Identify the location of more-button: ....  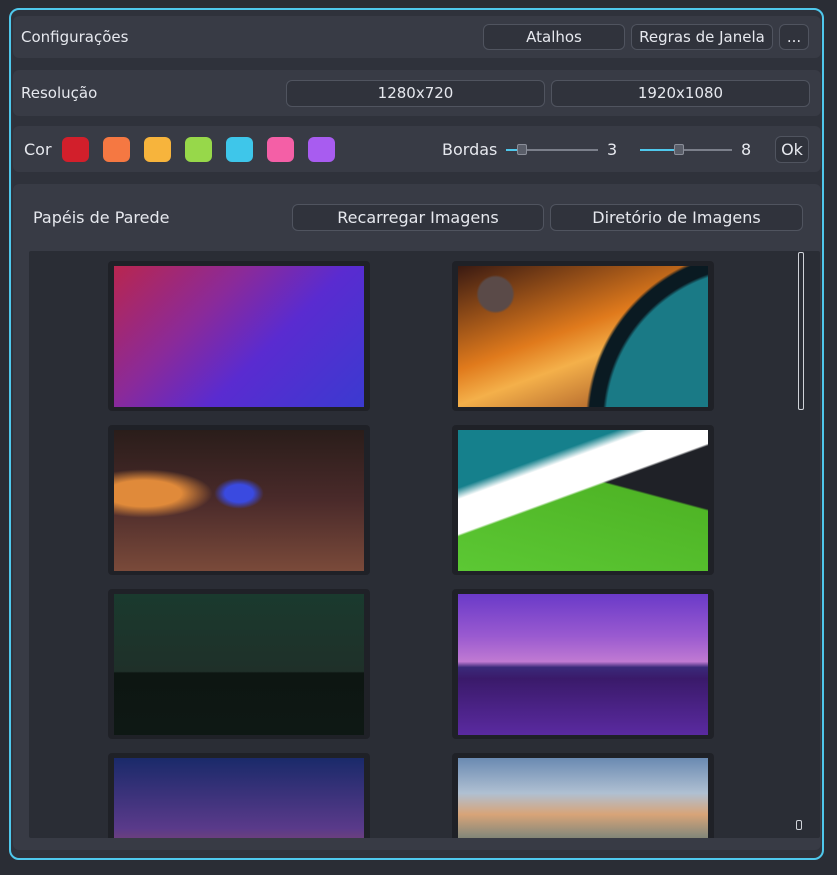
(794, 37).